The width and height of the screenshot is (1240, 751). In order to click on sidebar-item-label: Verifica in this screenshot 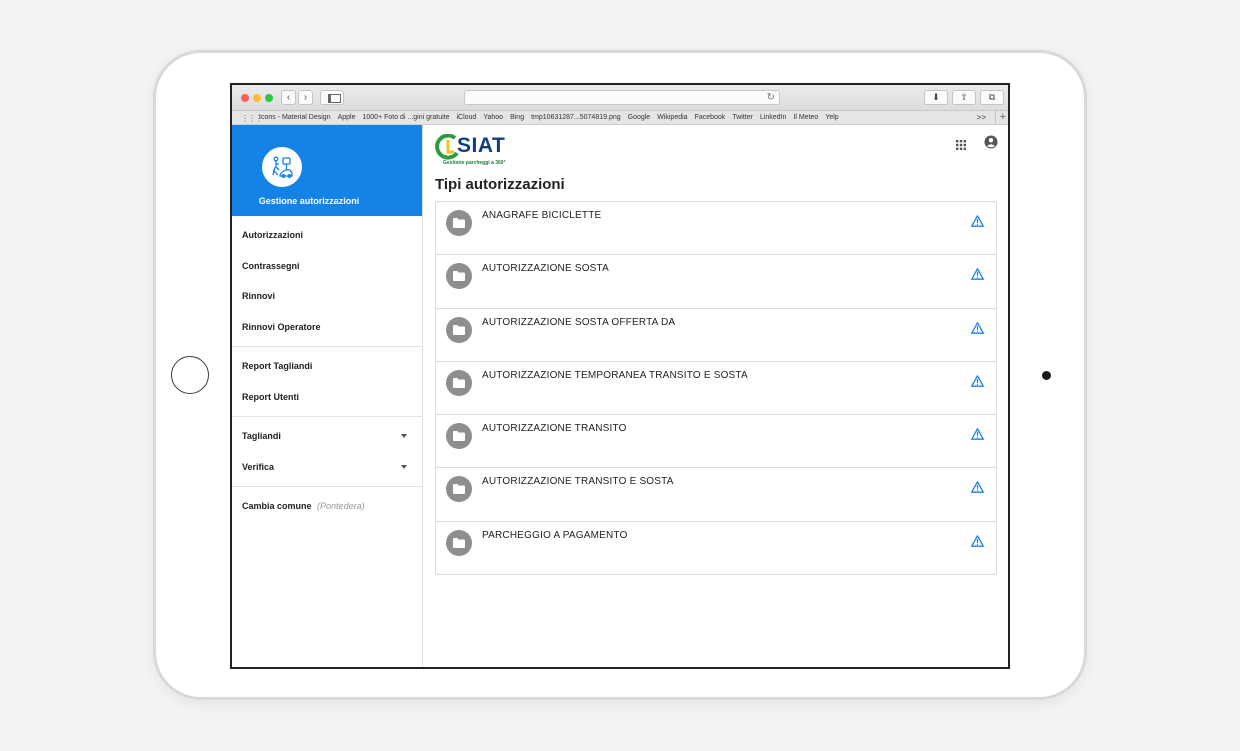, I will do `click(258, 466)`.